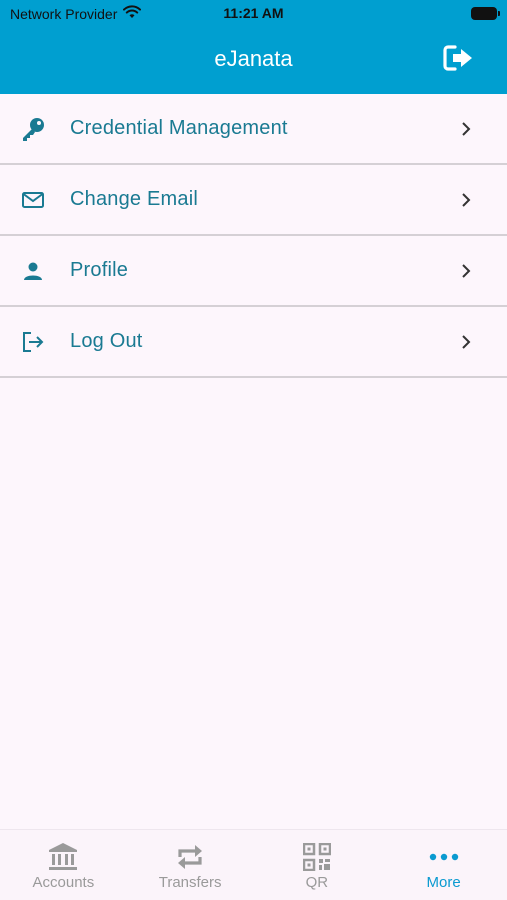 Image resolution: width=507 pixels, height=900 pixels. I want to click on bottom-tab-bar: Accounts Transfers QR More, so click(253, 864).